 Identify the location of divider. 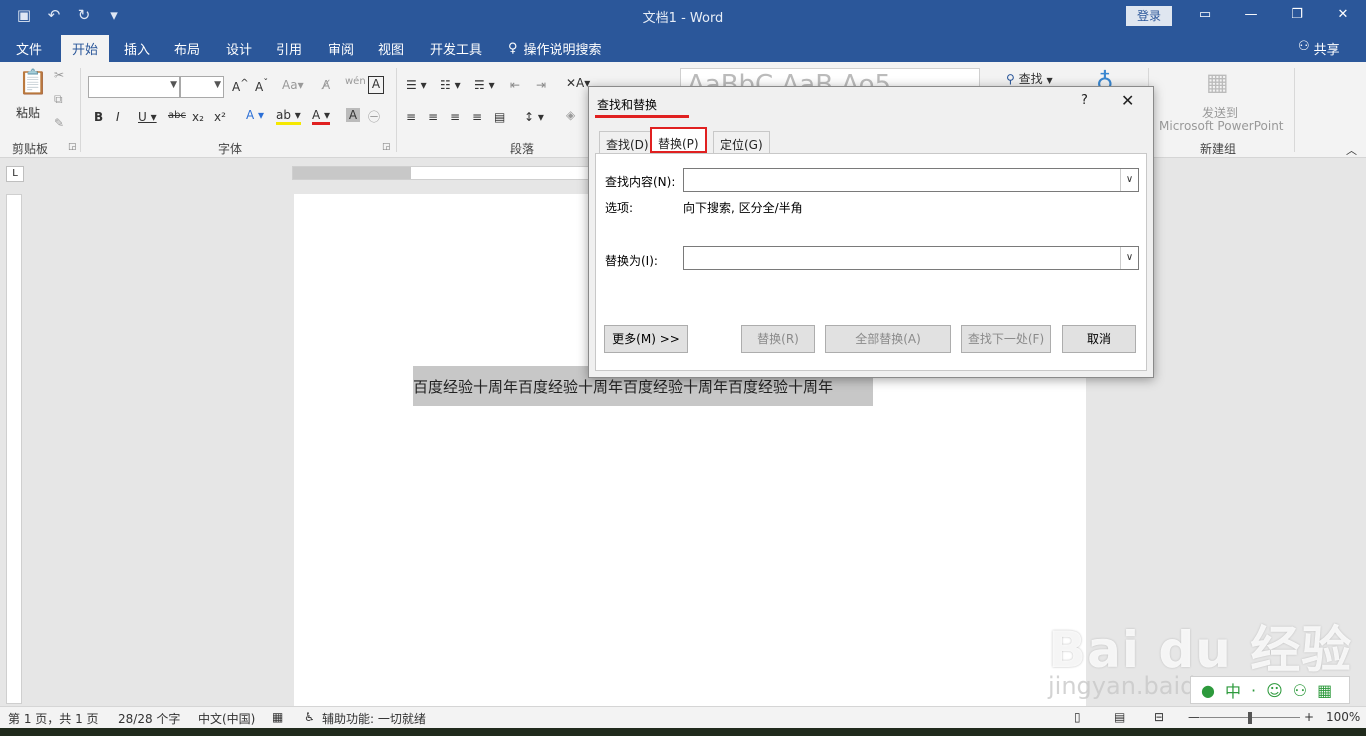
(396, 110).